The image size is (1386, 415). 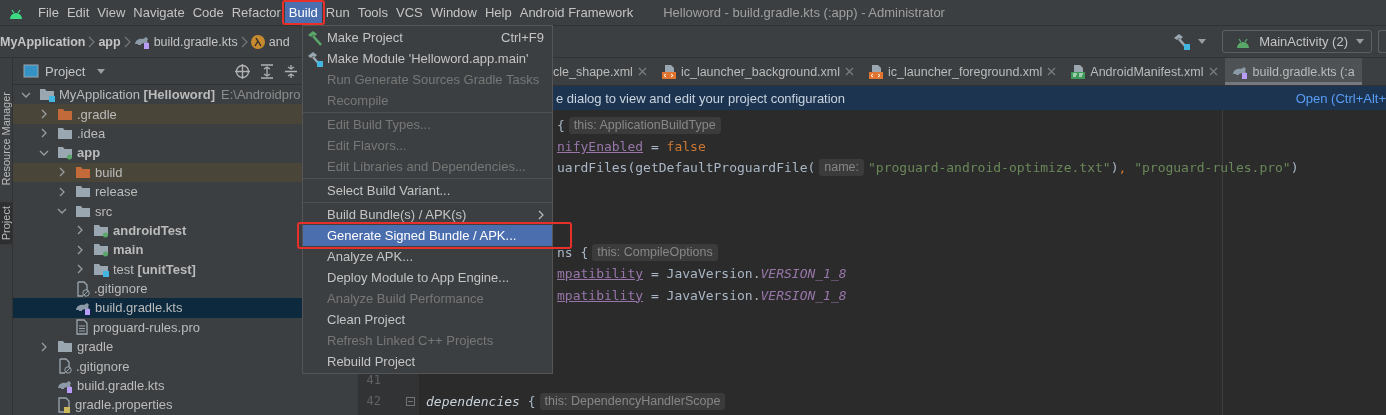 I want to click on property-name: nifyEnabled, so click(x=600, y=147).